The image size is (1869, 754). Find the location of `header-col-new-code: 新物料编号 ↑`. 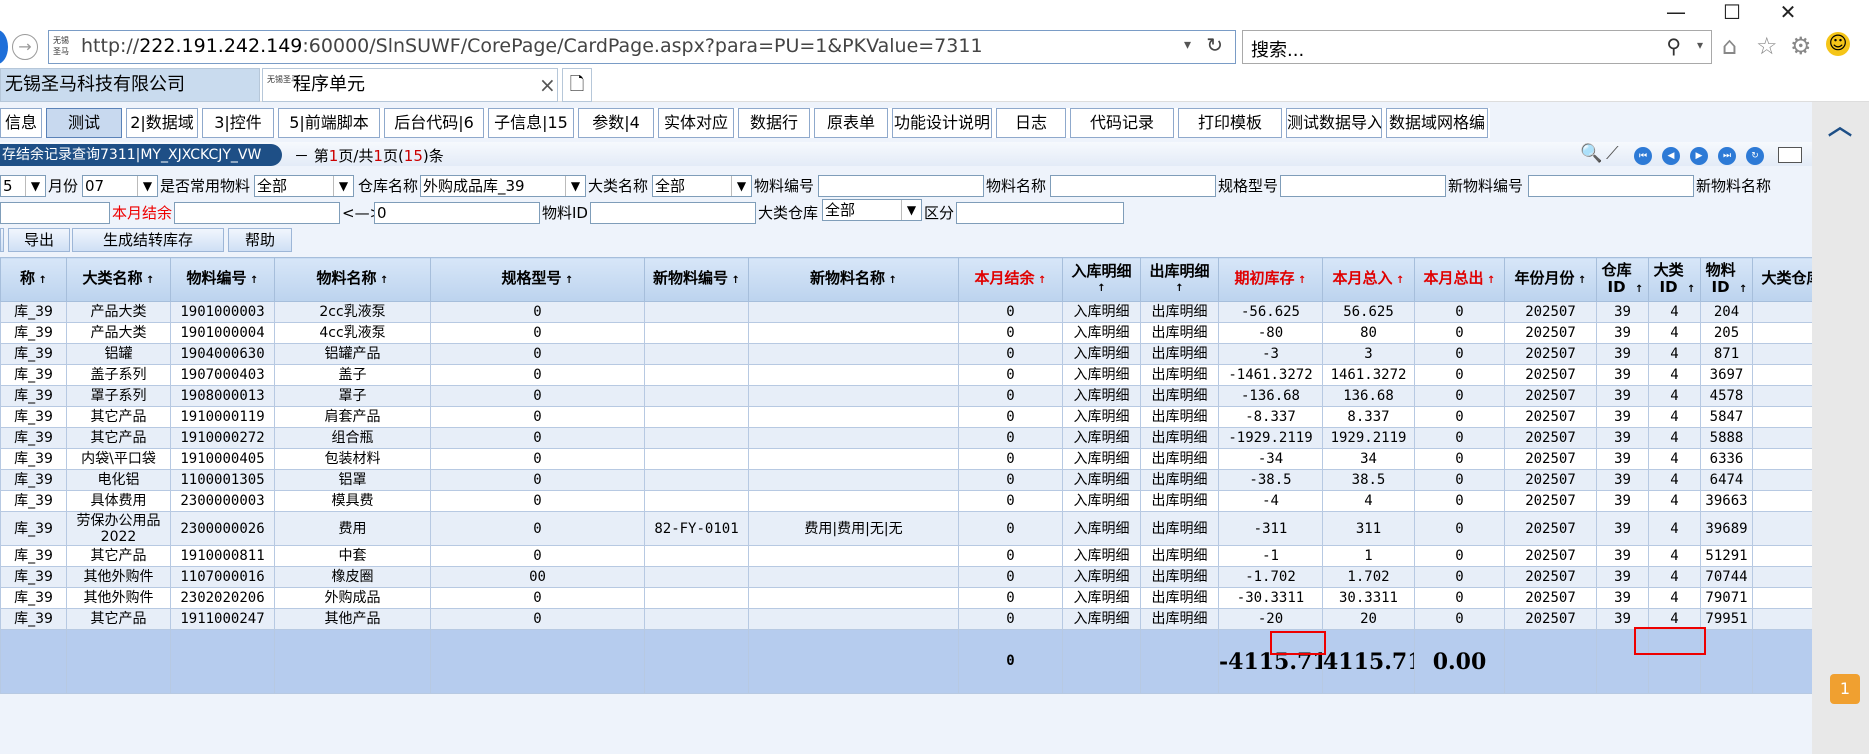

header-col-new-code: 新物料编号 ↑ is located at coordinates (696, 279).